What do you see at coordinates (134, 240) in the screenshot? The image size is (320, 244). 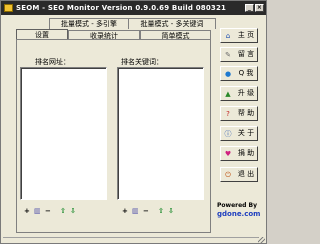 I see `status-bar` at bounding box center [134, 240].